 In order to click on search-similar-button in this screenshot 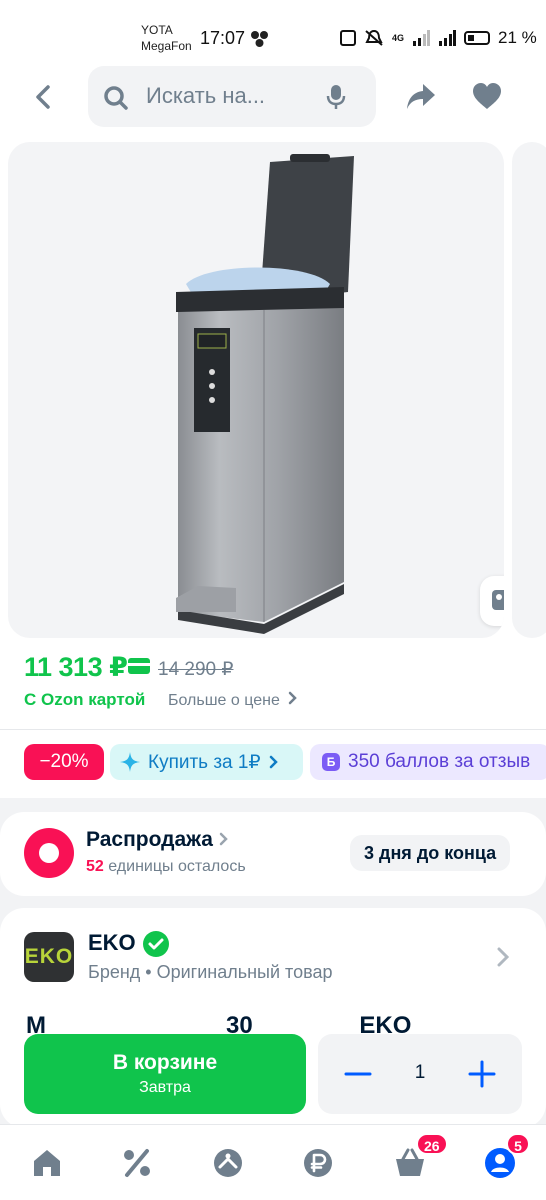, I will do `click(492, 601)`.